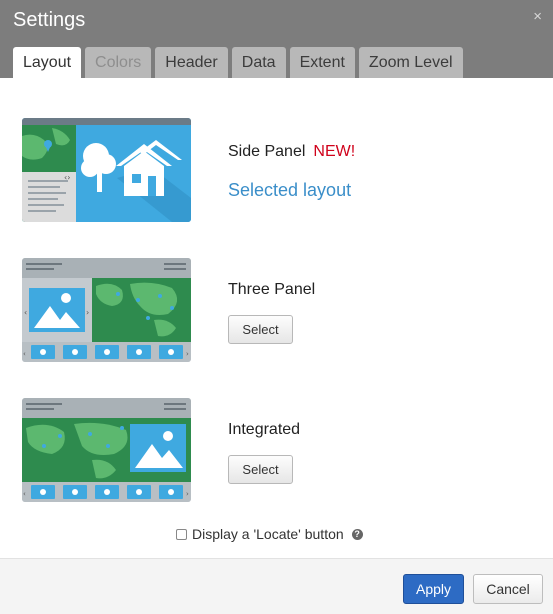 The height and width of the screenshot is (614, 553). I want to click on locate-label: Display a 'Locate' button, so click(268, 534).